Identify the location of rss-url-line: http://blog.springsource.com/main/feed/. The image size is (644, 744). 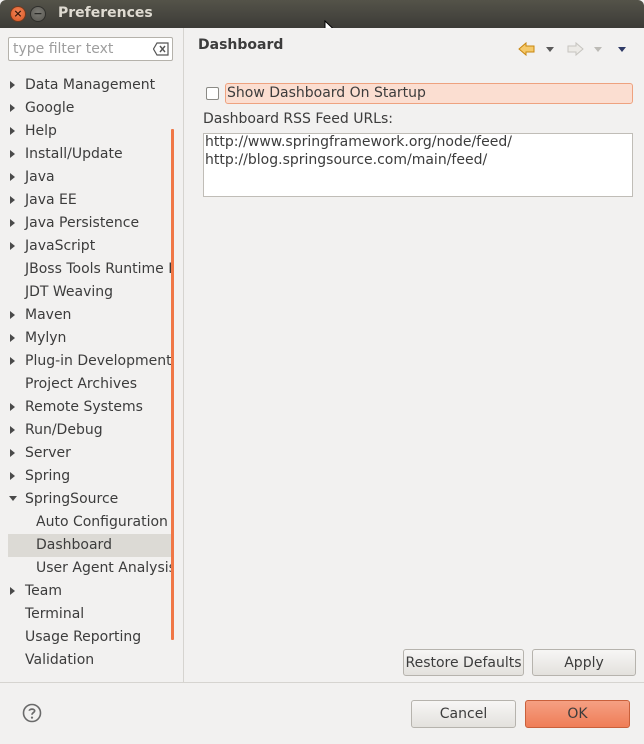
(346, 160).